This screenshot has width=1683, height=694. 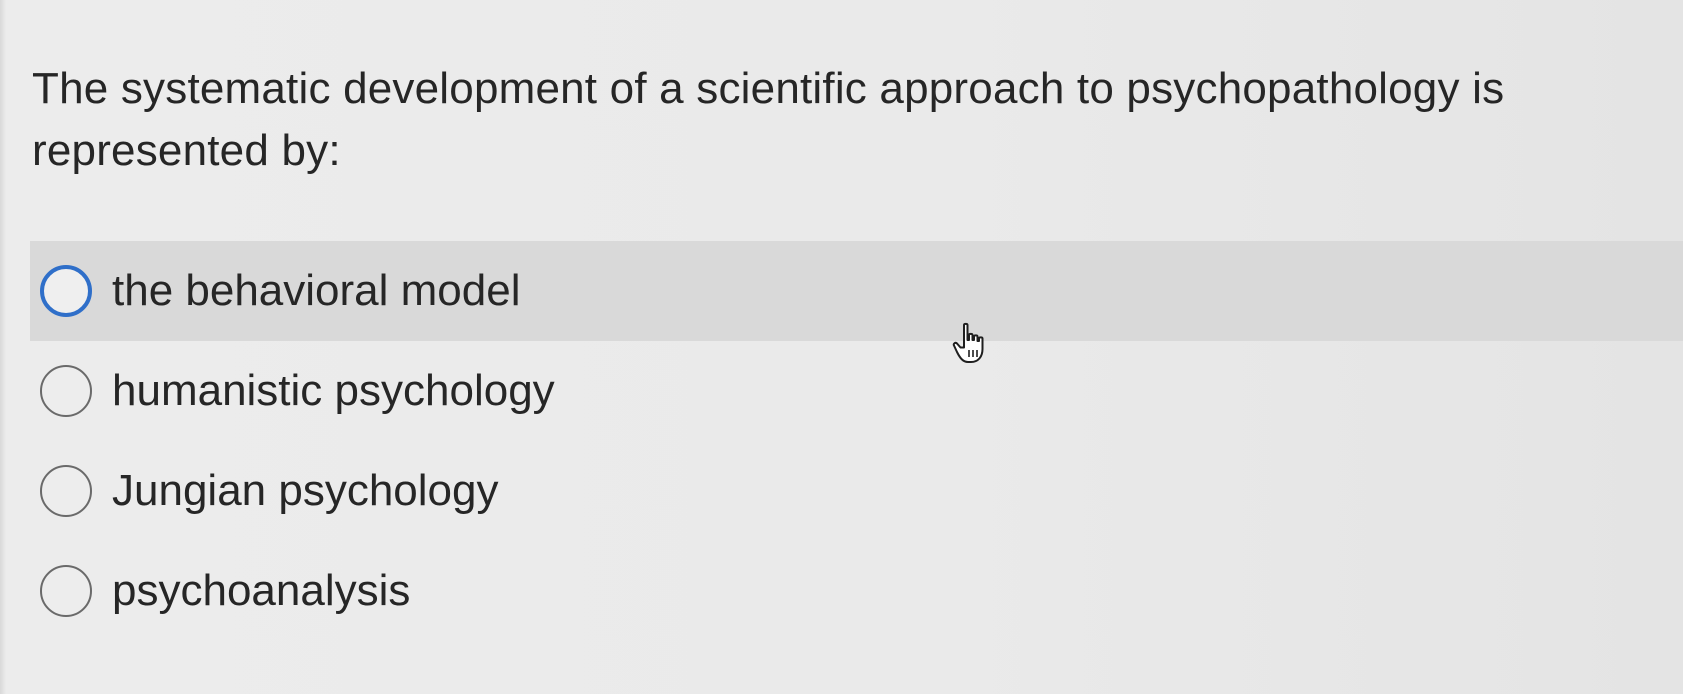 What do you see at coordinates (333, 390) in the screenshot?
I see `option-label: humanistic psychology` at bounding box center [333, 390].